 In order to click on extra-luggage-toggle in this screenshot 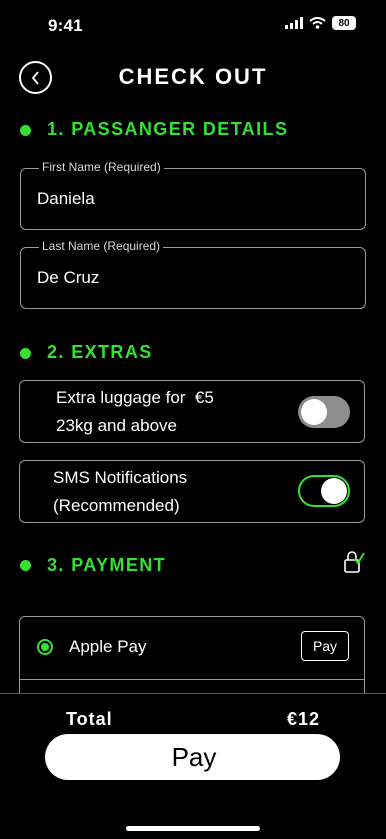, I will do `click(324, 412)`.